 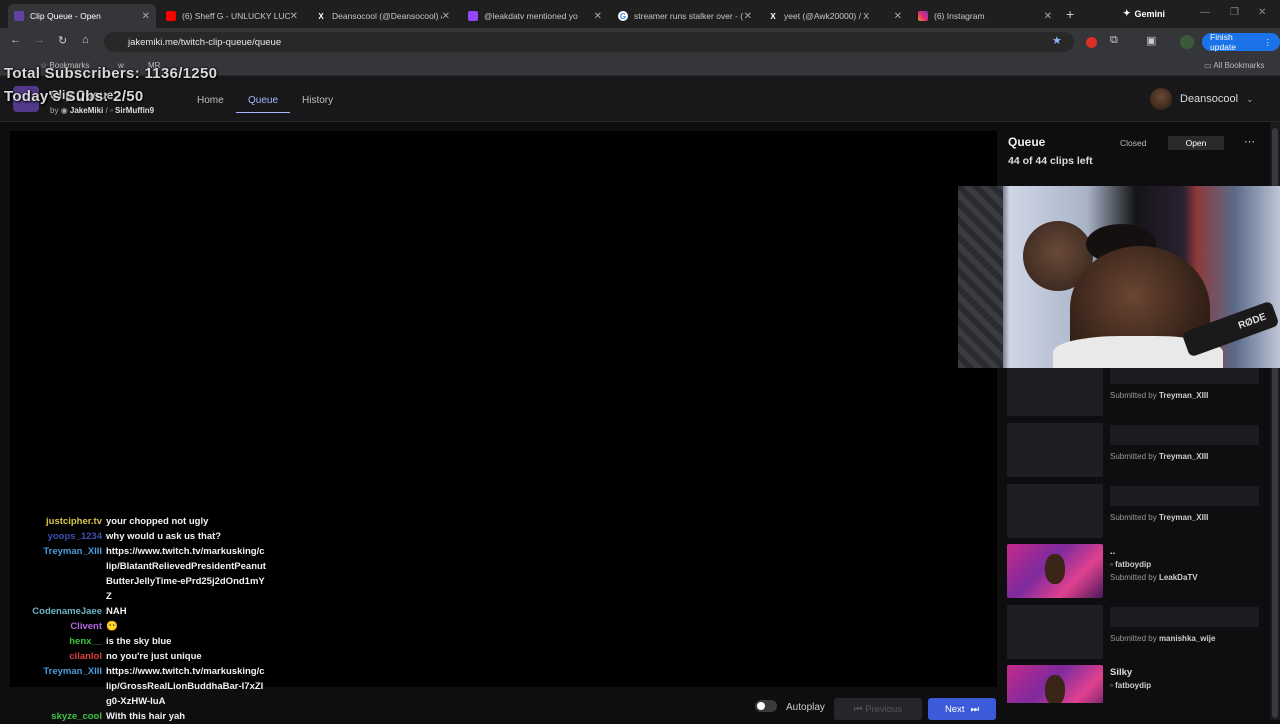 What do you see at coordinates (1208, 65) in the screenshot?
I see `folder-icon: ▭` at bounding box center [1208, 65].